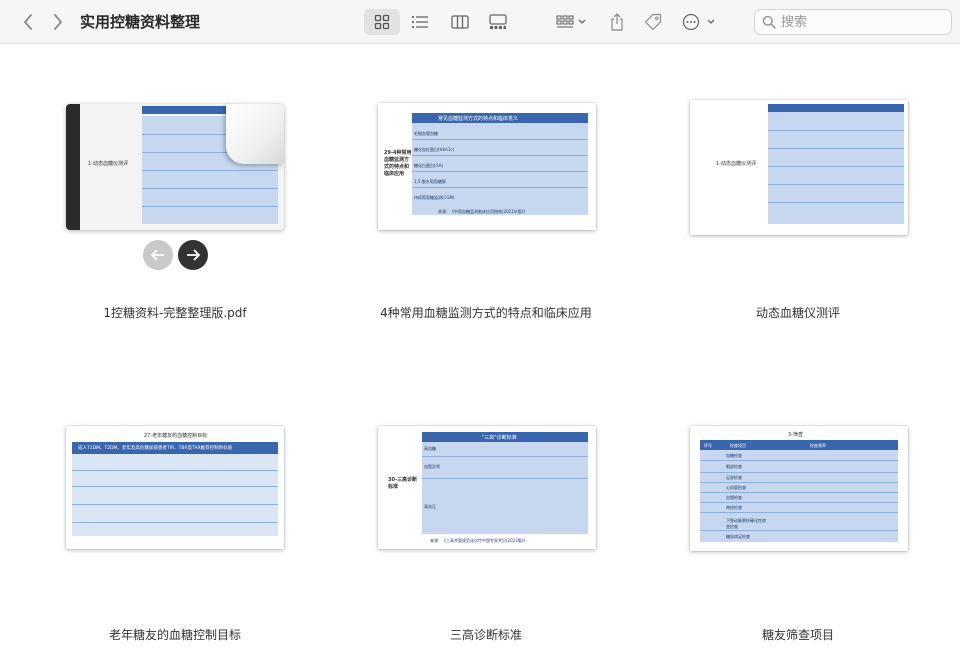 The width and height of the screenshot is (960, 657). I want to click on previous-page-button, so click(158, 255).